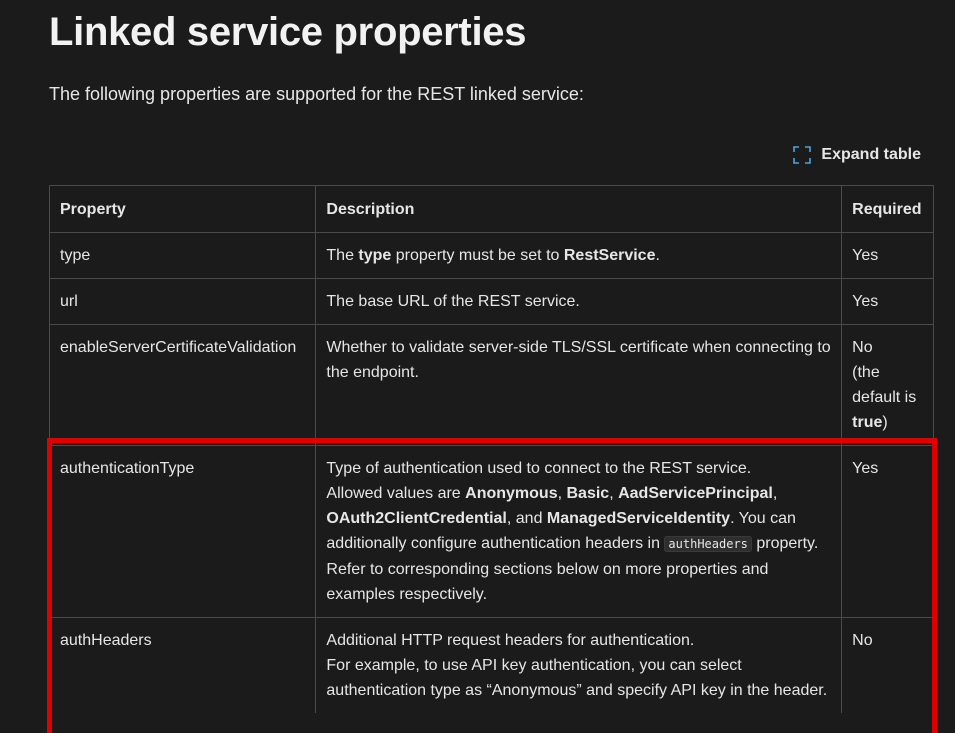 The width and height of the screenshot is (955, 733). Describe the element at coordinates (657, 255) in the screenshot. I see `text-run: .` at that location.